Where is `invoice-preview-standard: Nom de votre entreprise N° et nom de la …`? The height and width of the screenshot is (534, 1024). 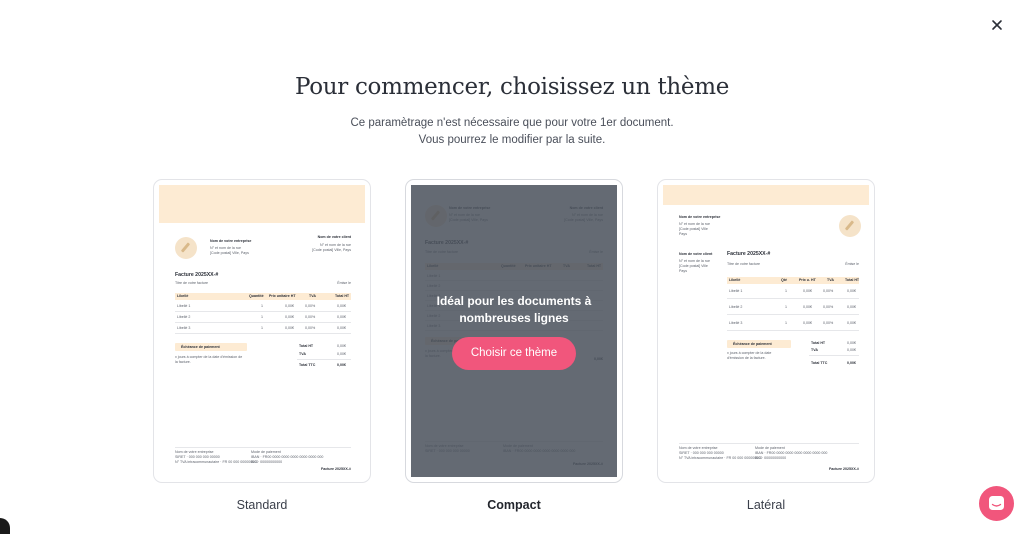
invoice-preview-standard: Nom de votre entreprise N° et nom de la … is located at coordinates (262, 331).